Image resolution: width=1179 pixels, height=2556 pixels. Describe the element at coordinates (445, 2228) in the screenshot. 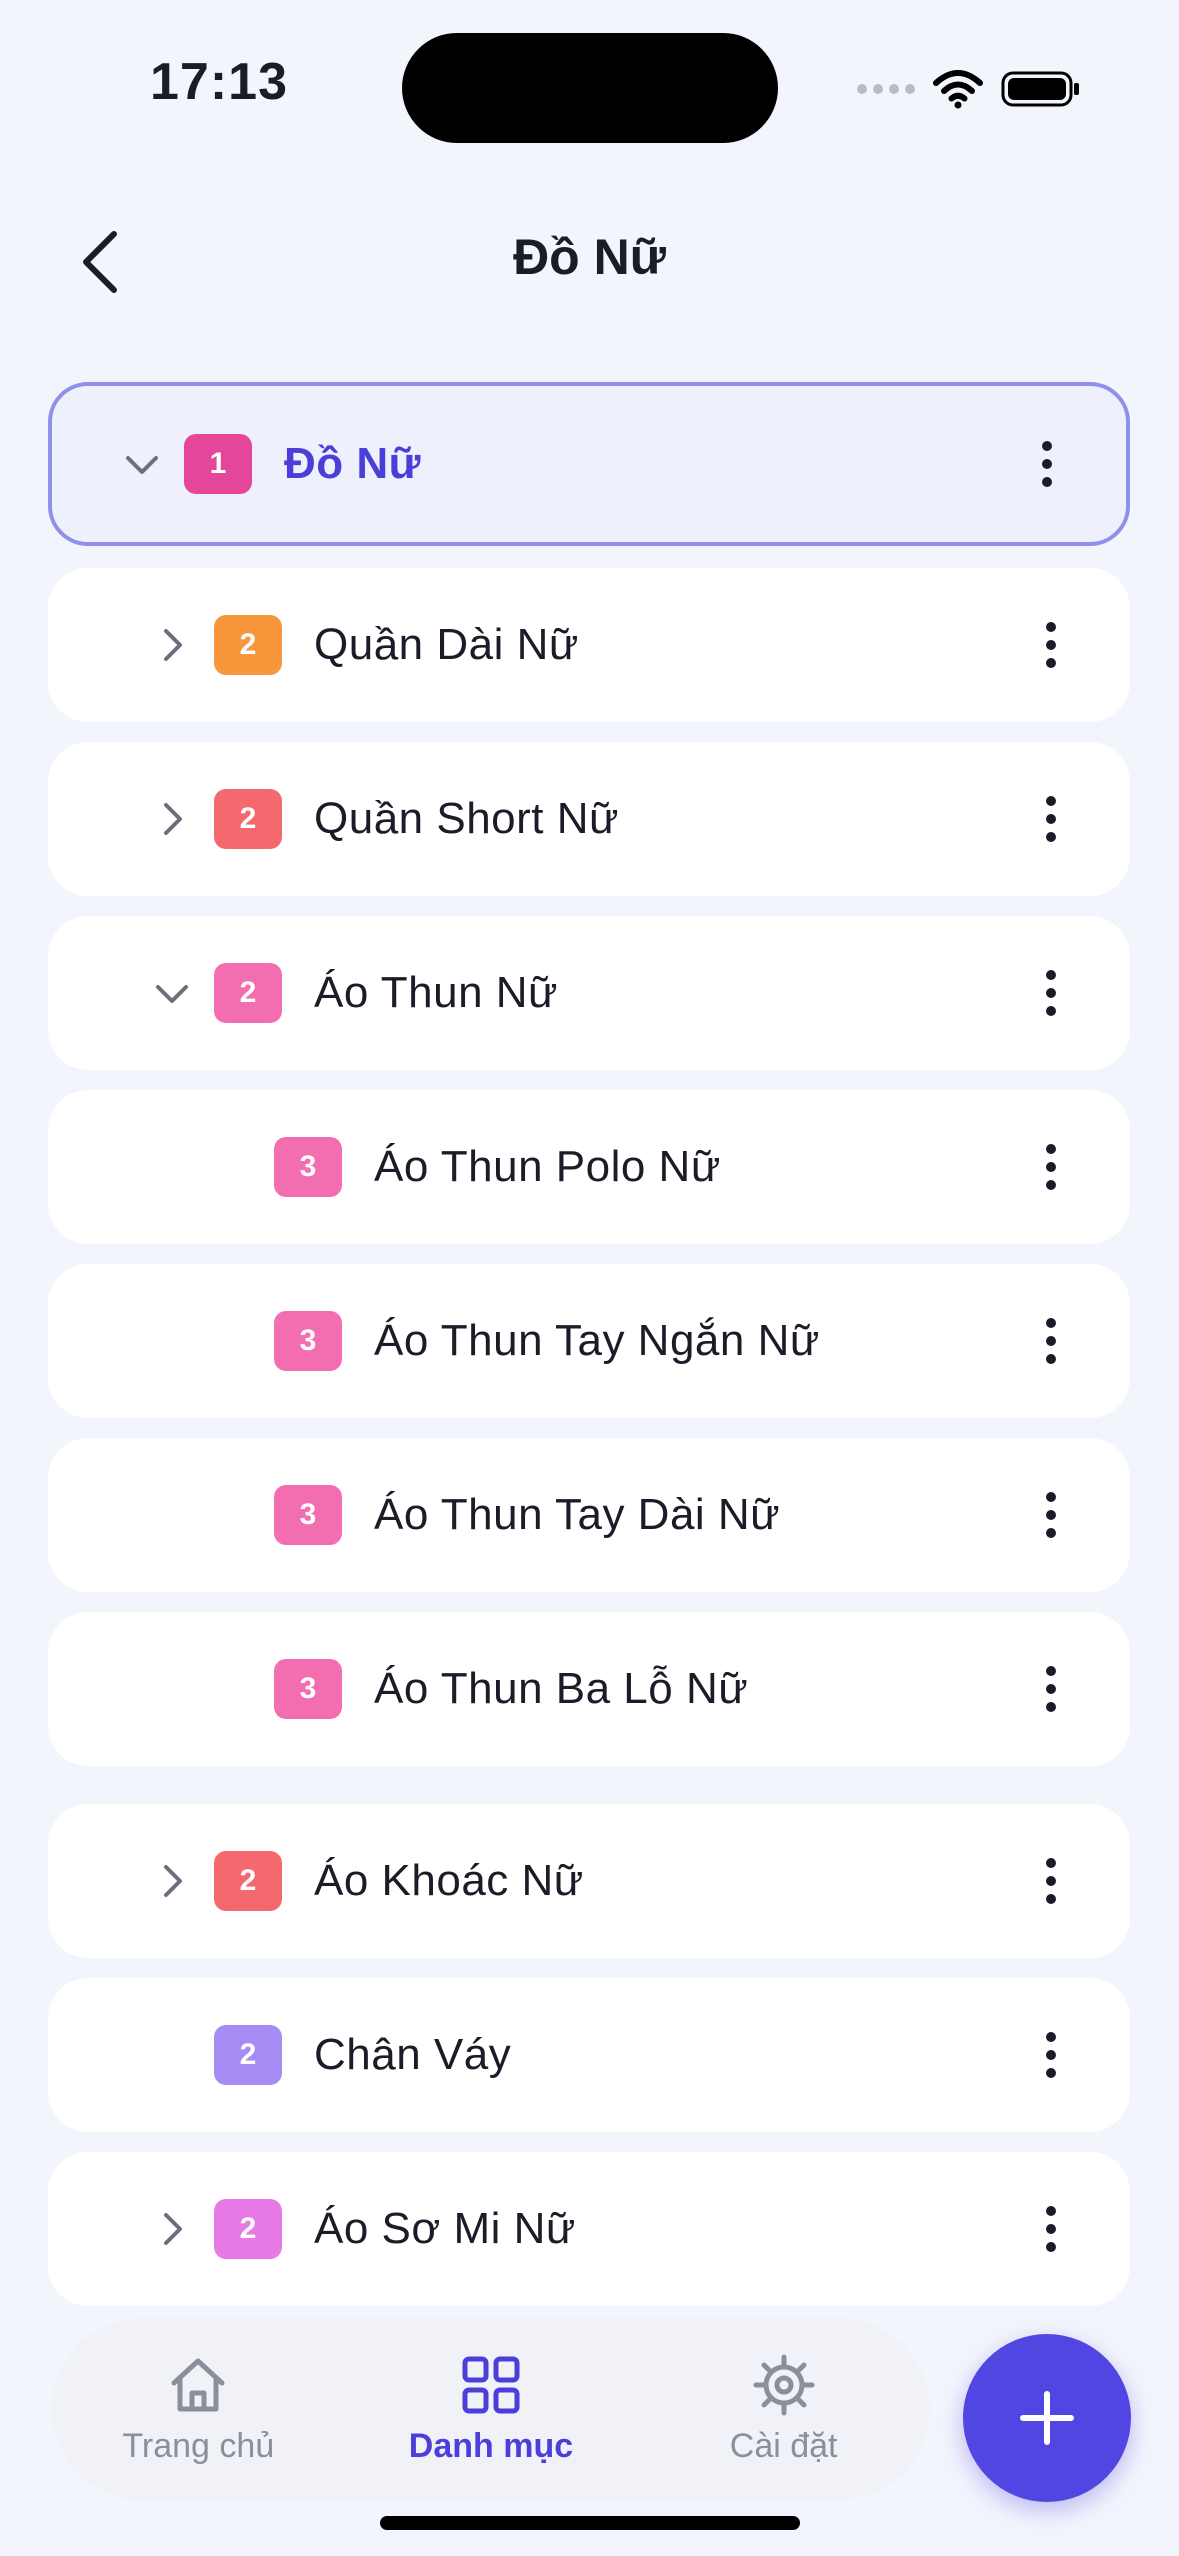

I see `category-label: Áo Sơ Mi Nữ` at that location.